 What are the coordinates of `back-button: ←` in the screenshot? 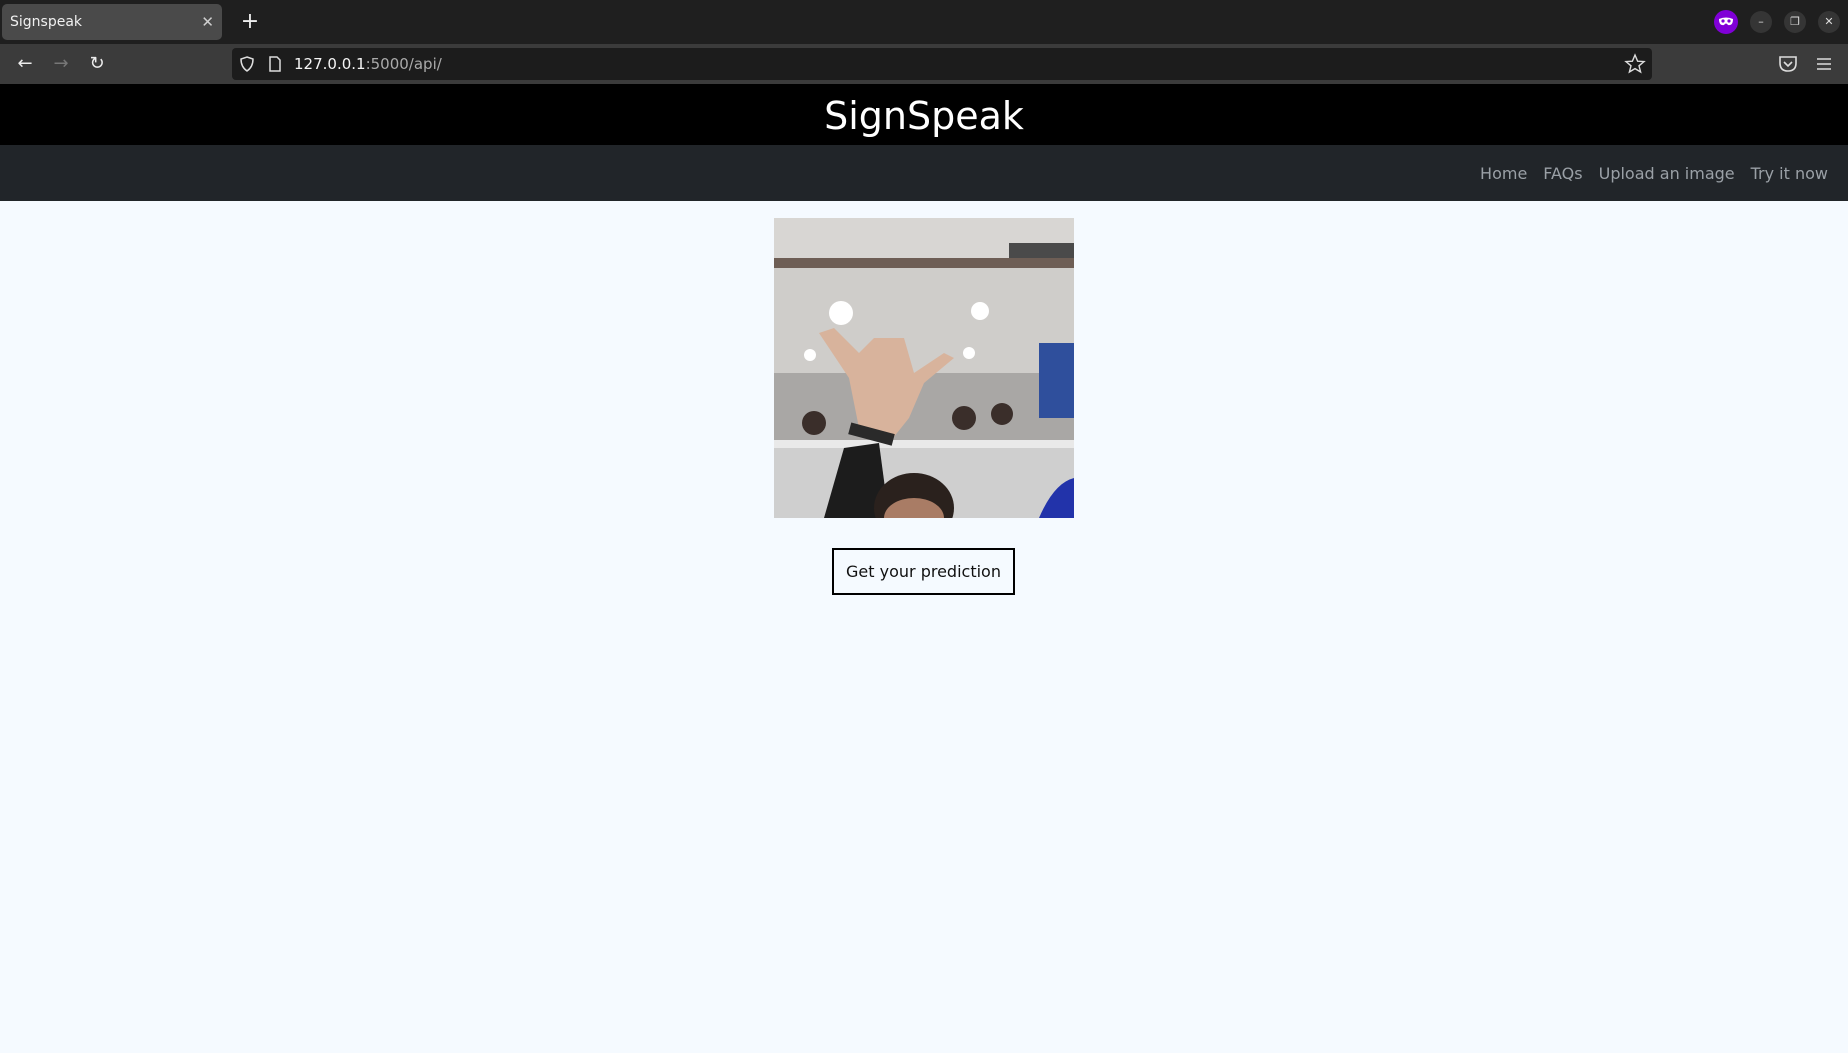 It's located at (25, 64).